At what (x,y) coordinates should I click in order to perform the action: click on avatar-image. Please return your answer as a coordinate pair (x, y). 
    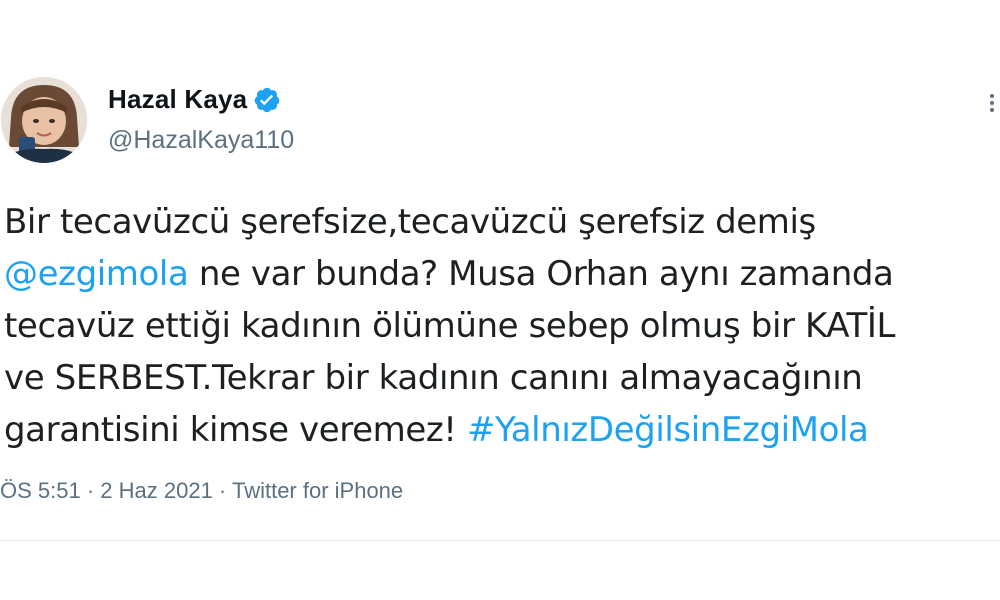
    Looking at the image, I should click on (44, 120).